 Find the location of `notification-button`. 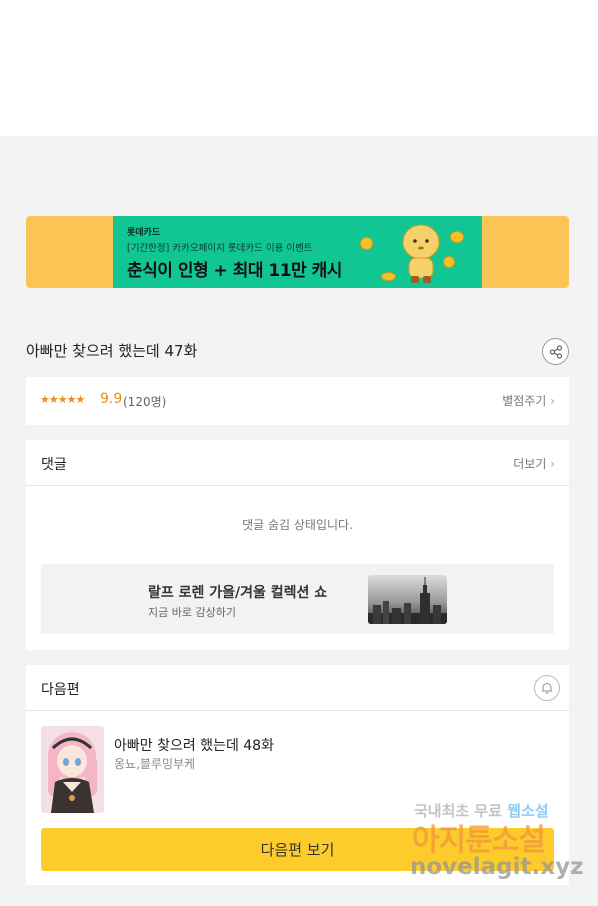

notification-button is located at coordinates (547, 688).